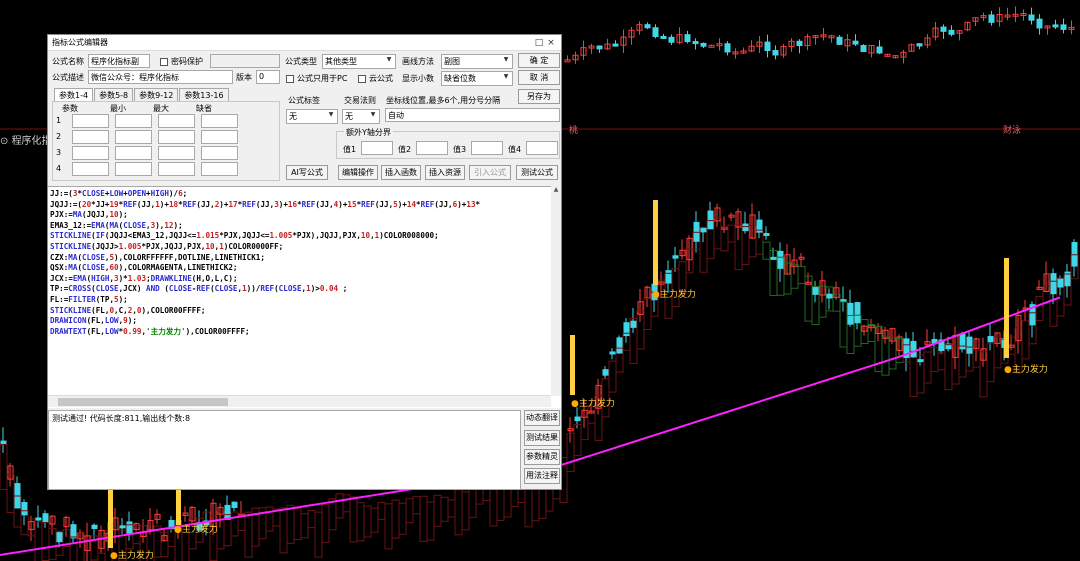 This screenshot has height=561, width=1080. I want to click on cancel-button: 取 消, so click(539, 77).